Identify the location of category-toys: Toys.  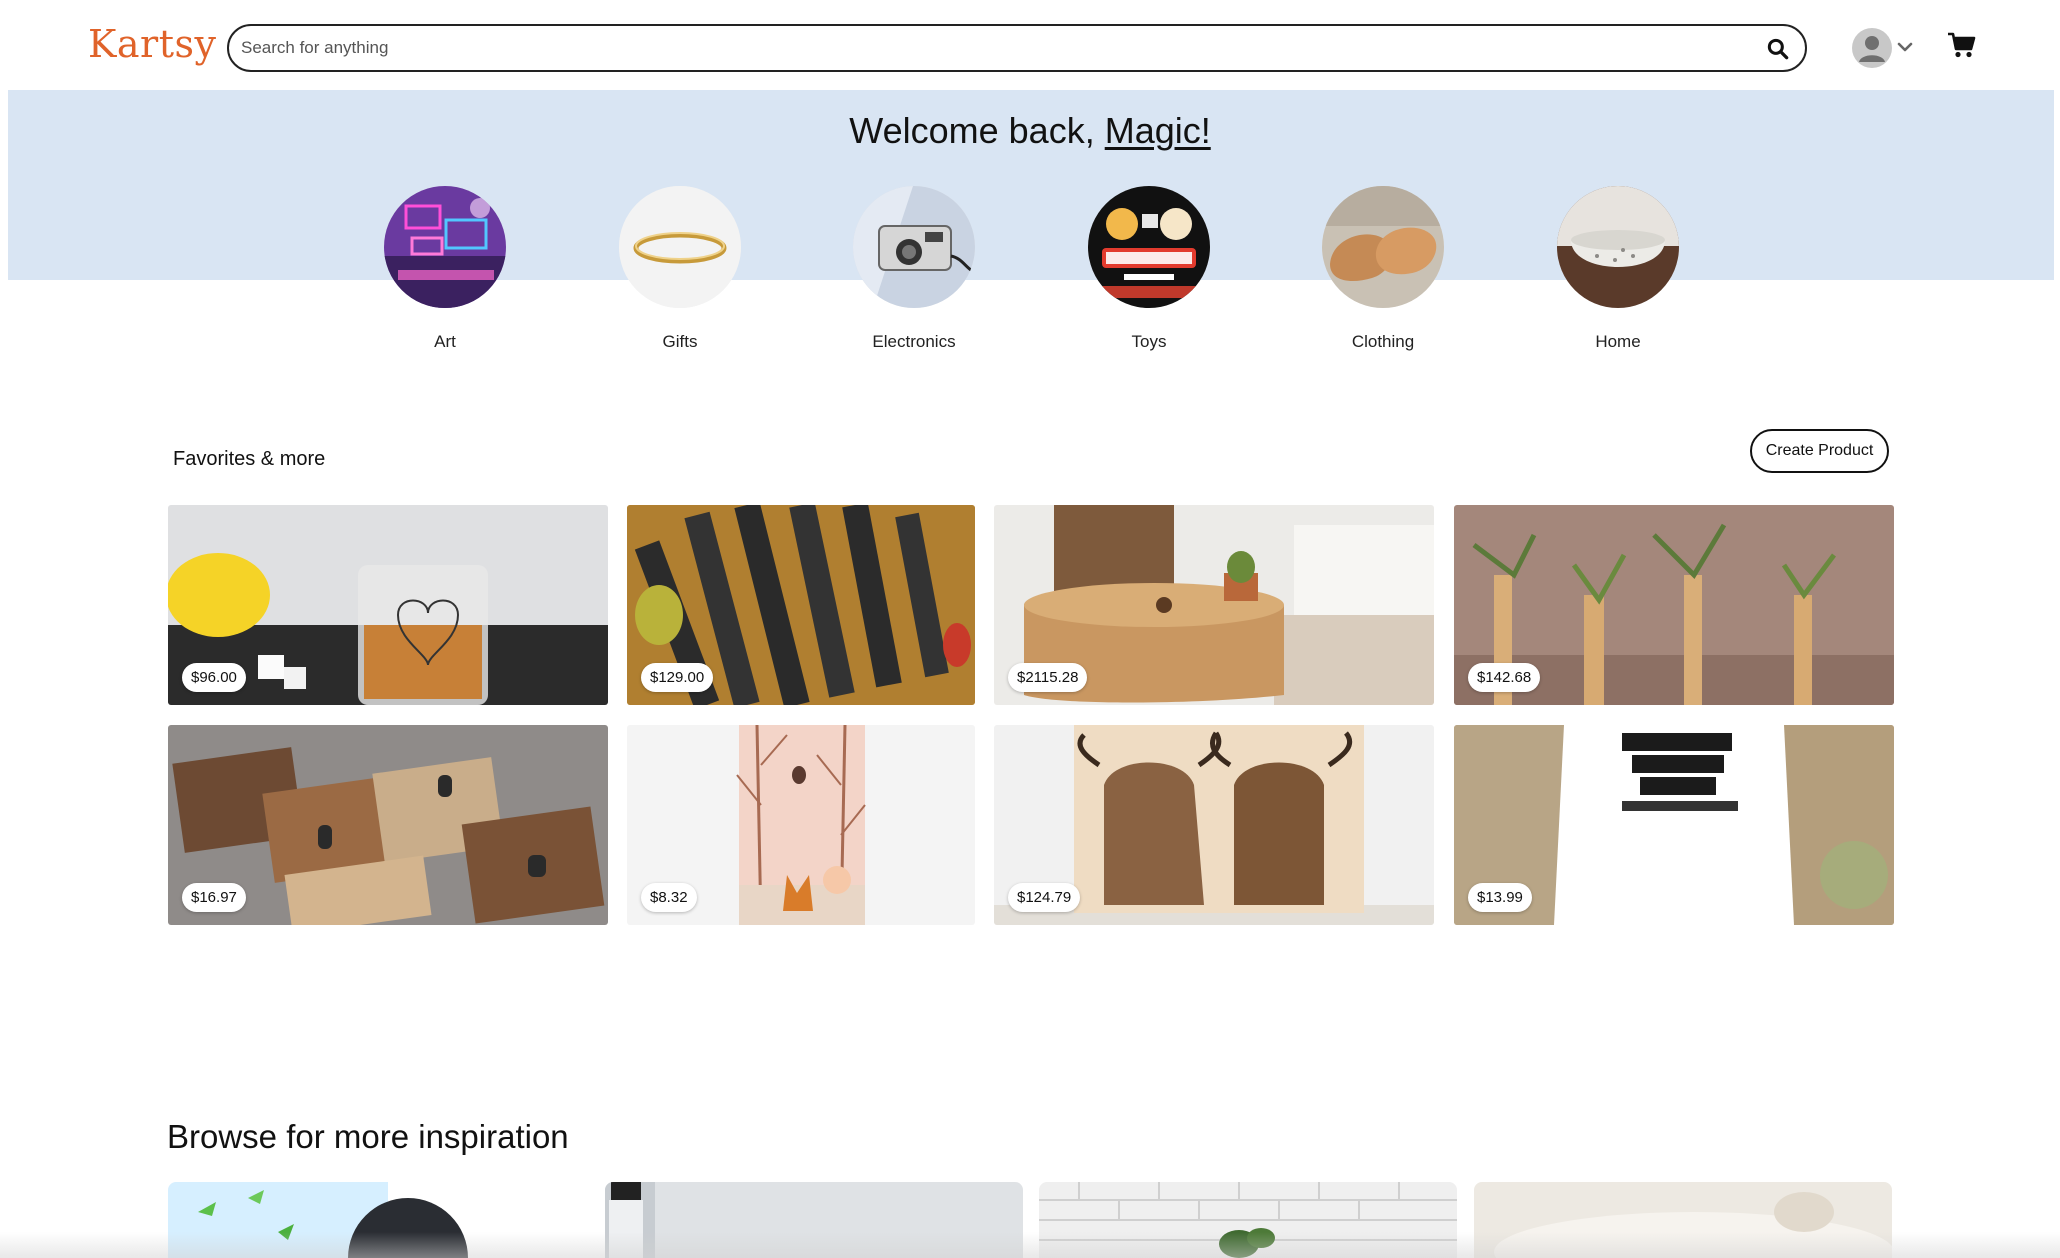
(1149, 269).